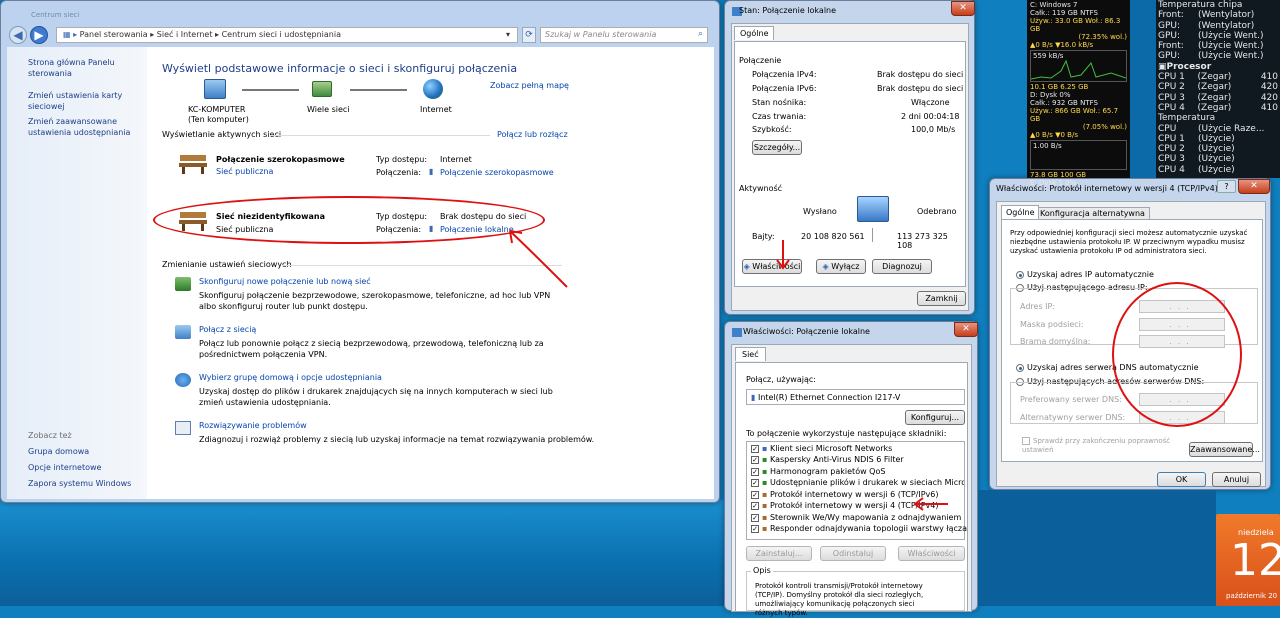 This screenshot has width=1280, height=618. I want to click on task-troubleshoot: Rozwiązywanie problemów, so click(253, 425).